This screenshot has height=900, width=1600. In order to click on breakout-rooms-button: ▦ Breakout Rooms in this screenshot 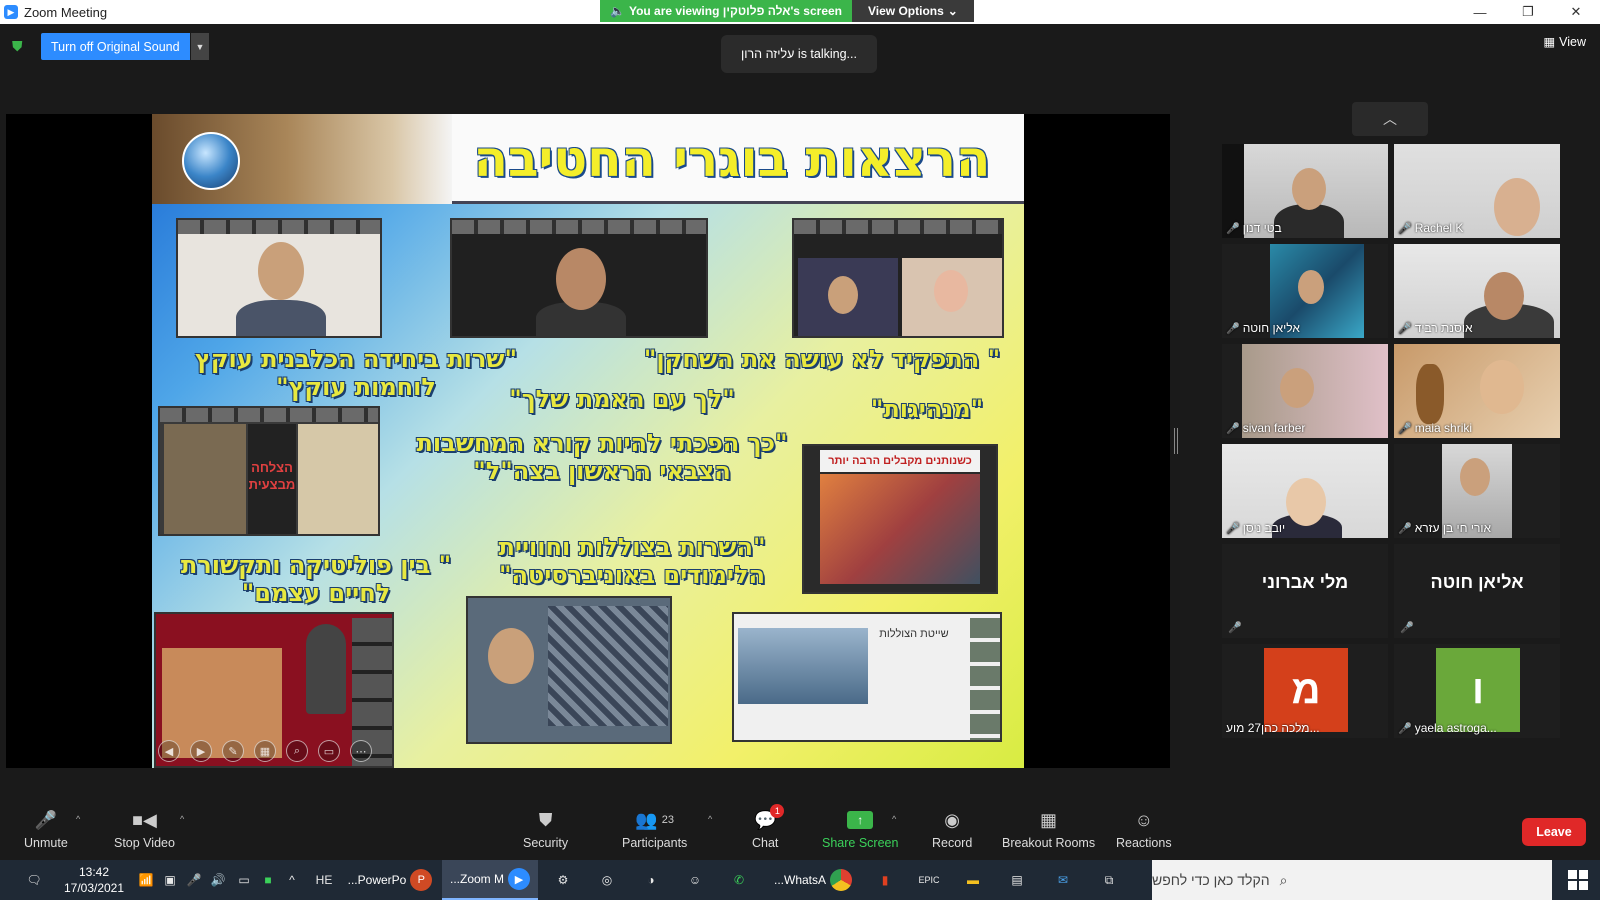, I will do `click(1048, 829)`.